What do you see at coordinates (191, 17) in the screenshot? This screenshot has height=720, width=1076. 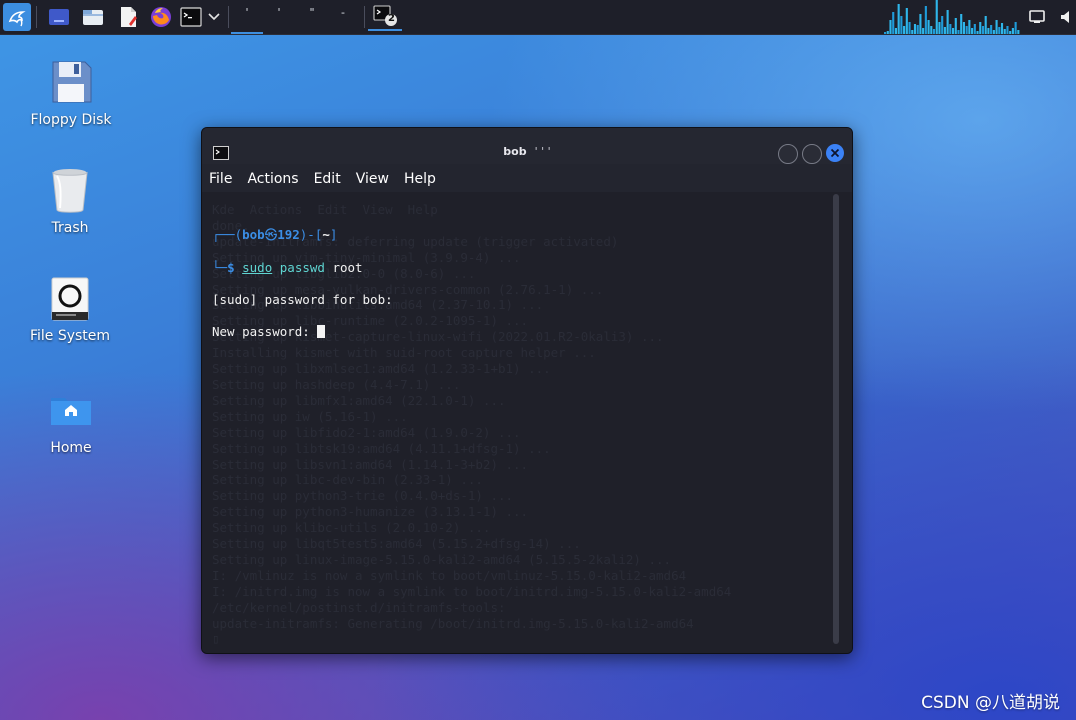 I see `terminal-icon` at bounding box center [191, 17].